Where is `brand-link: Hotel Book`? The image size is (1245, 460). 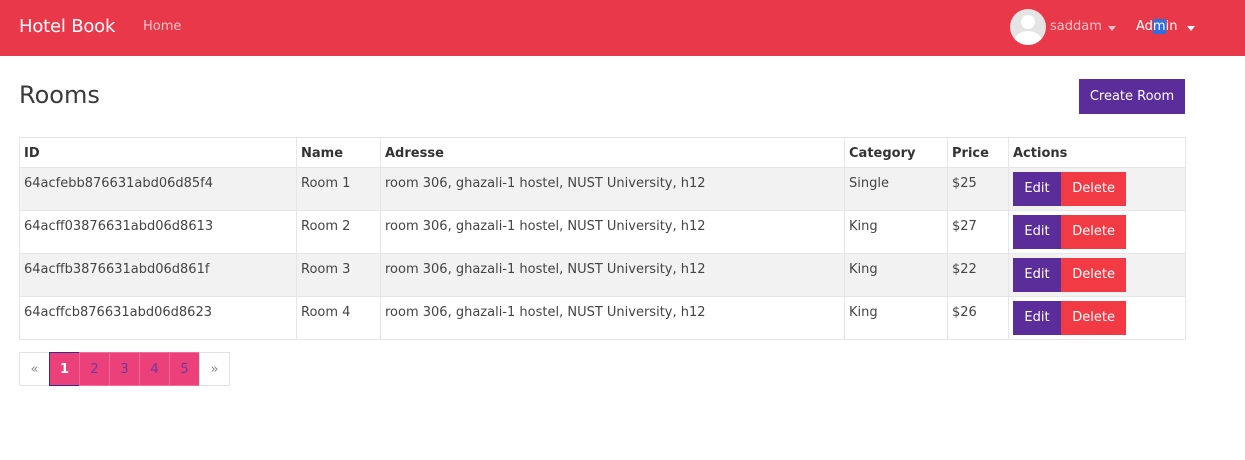 brand-link: Hotel Book is located at coordinates (67, 27).